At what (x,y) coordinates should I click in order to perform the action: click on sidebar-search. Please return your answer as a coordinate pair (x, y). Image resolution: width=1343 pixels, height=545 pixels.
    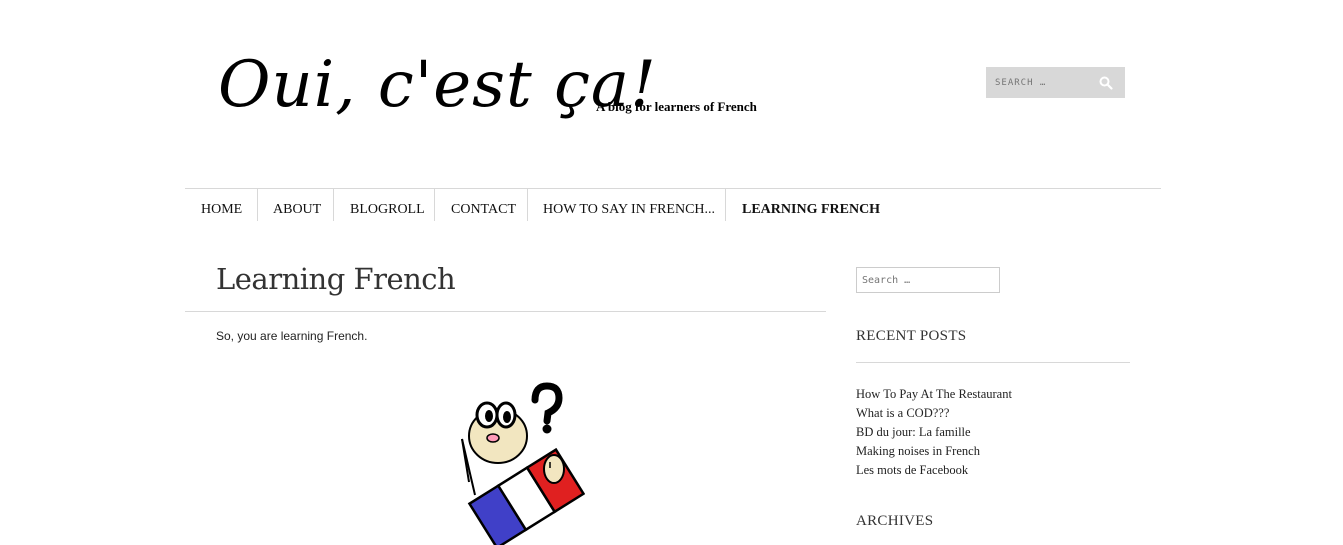
    Looking at the image, I should click on (929, 280).